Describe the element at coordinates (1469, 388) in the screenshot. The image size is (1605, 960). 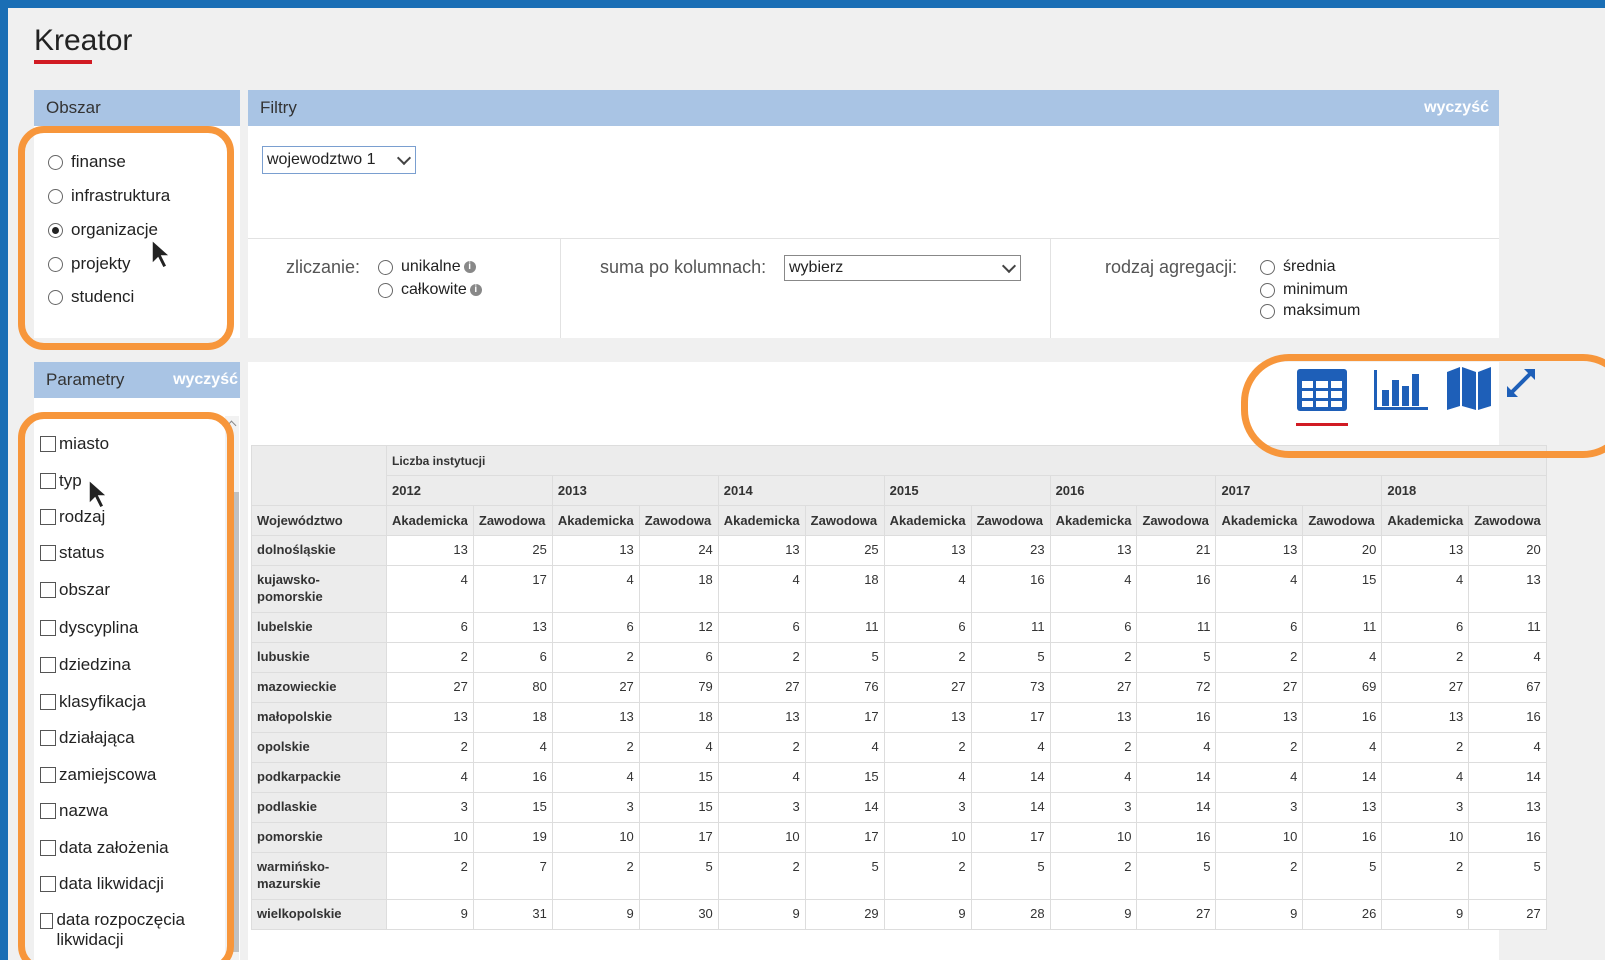
I see `map-icon` at that location.